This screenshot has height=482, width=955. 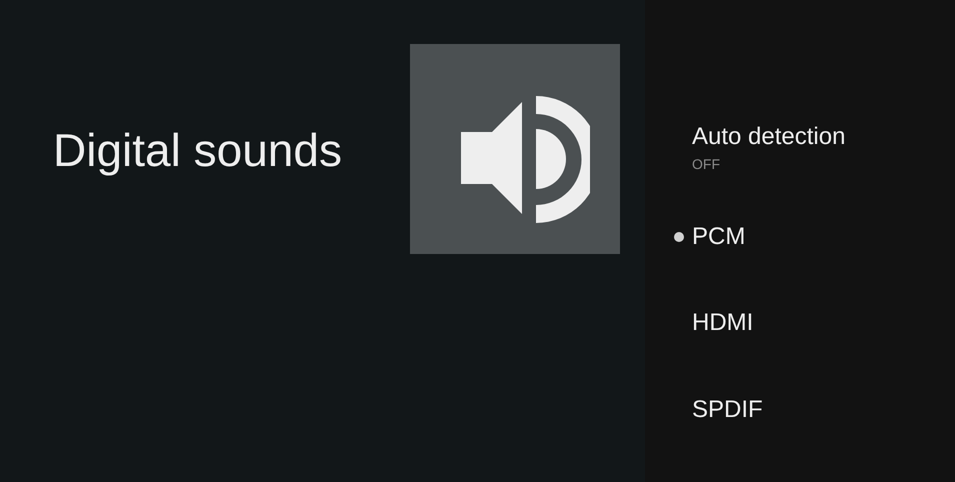 I want to click on menu-item: SPDIF, so click(x=727, y=410).